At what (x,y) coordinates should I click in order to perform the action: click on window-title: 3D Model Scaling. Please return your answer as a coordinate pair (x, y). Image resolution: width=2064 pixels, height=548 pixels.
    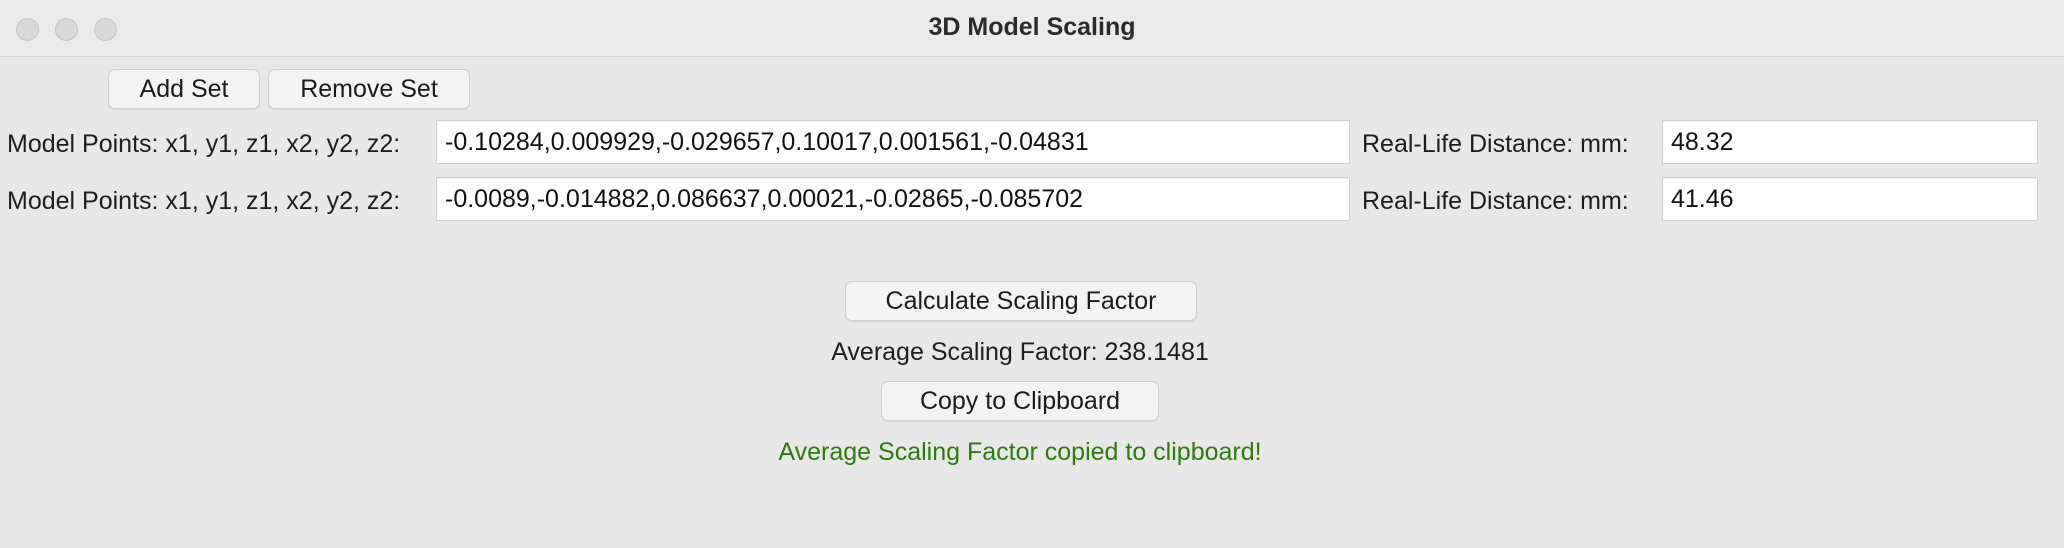
    Looking at the image, I should click on (1032, 27).